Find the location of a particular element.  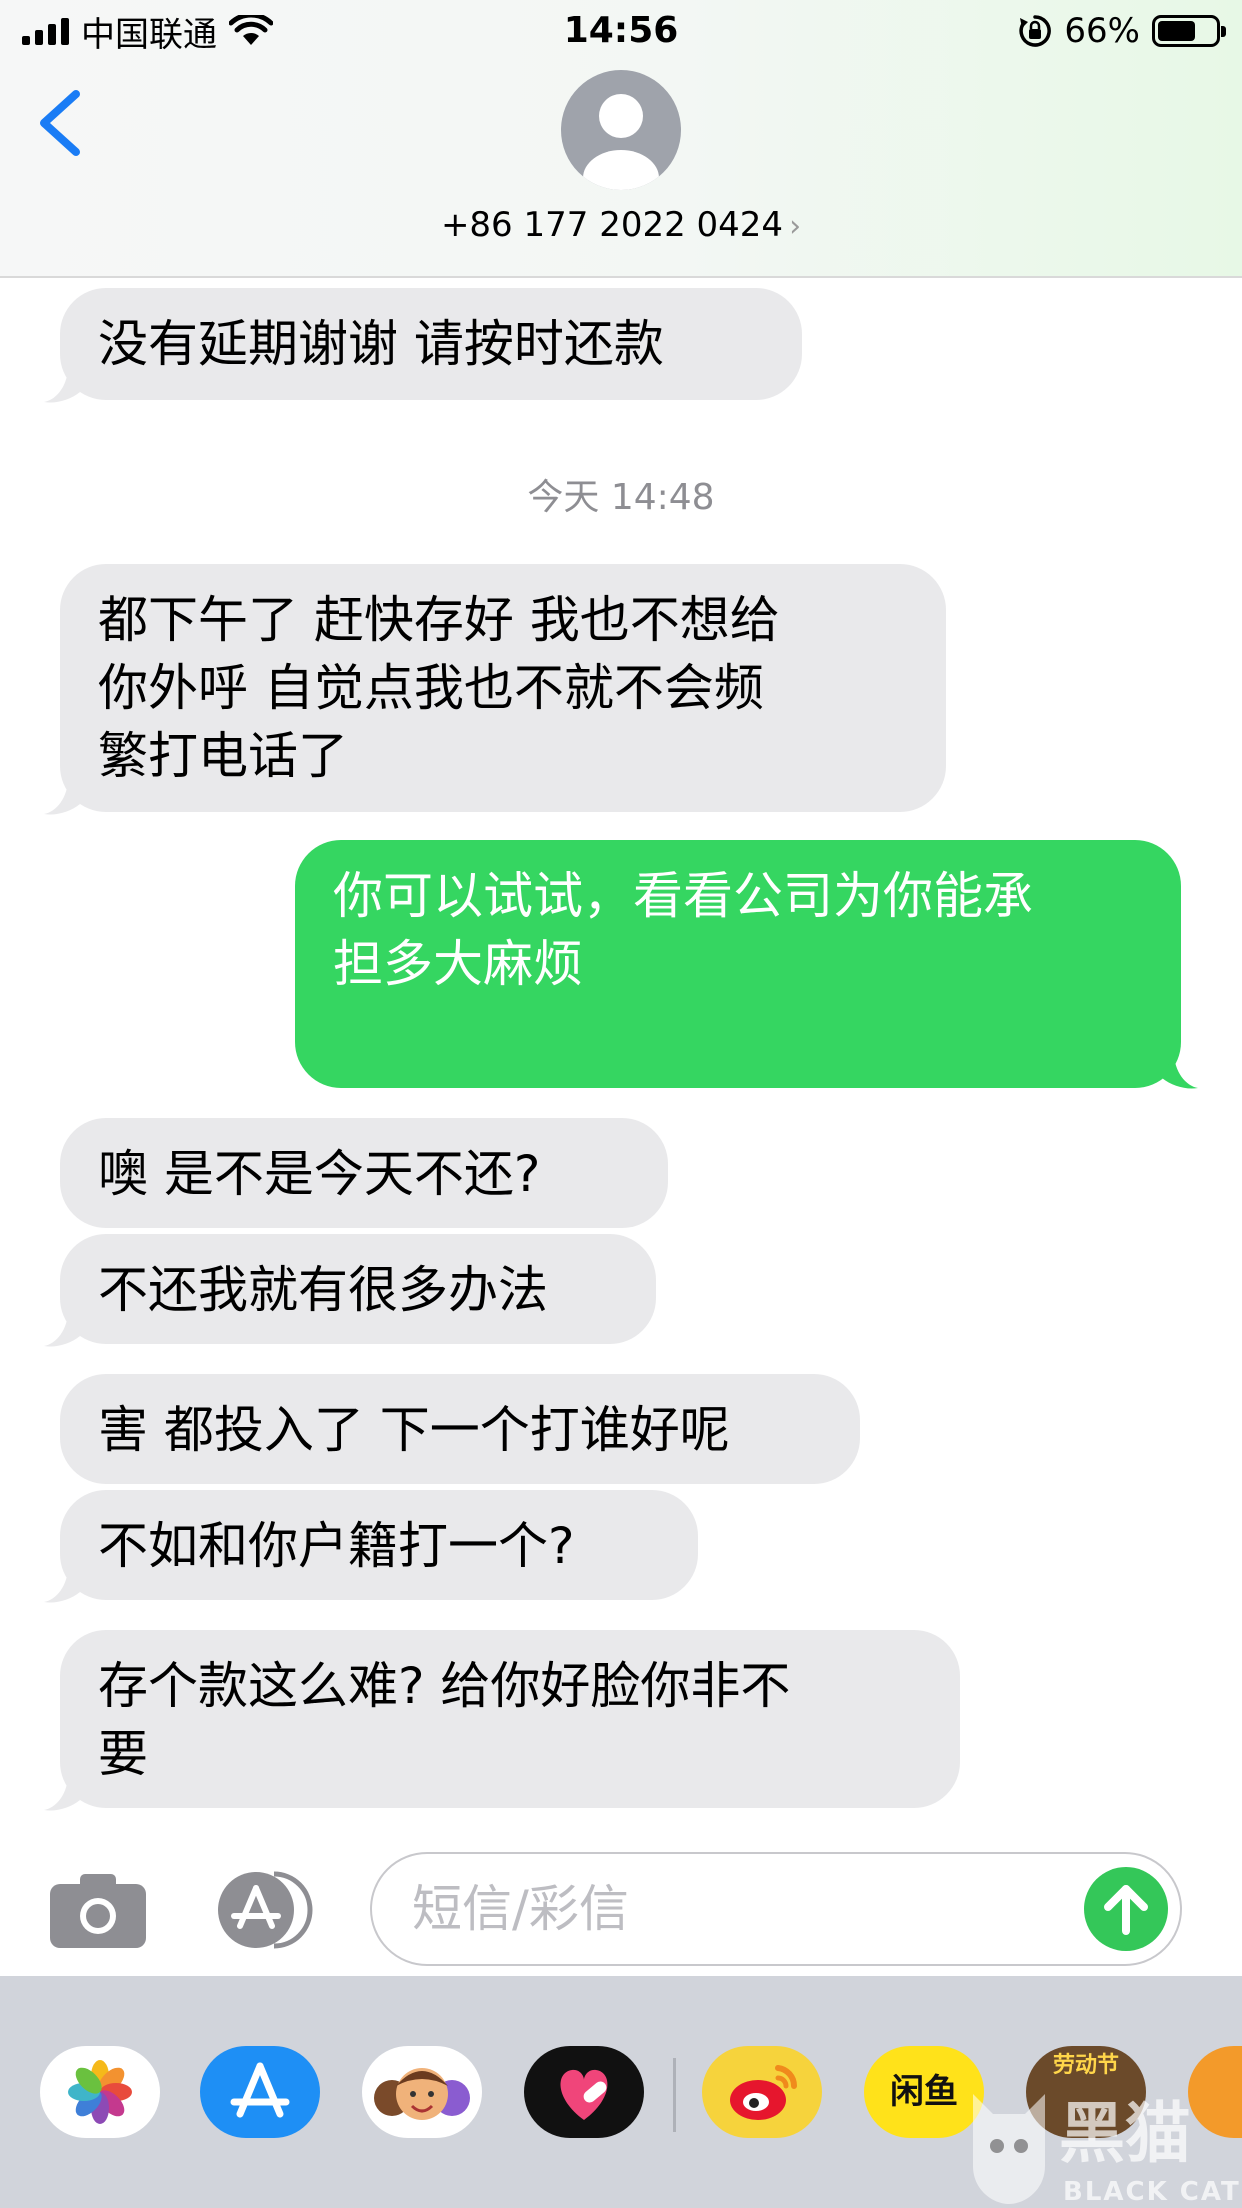

message-text: 噢 是不是今天不还? is located at coordinates (319, 1174).